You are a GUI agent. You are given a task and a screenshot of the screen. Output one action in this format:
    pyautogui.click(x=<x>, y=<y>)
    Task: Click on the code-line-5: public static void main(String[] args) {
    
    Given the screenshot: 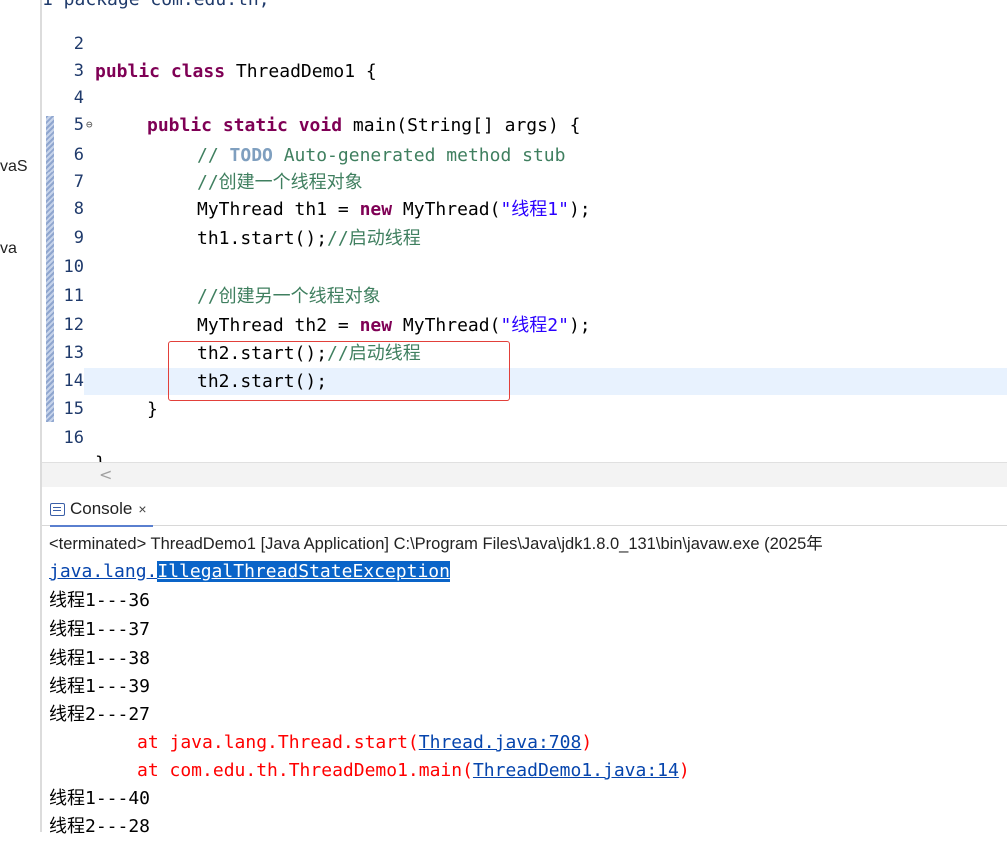 What is the action you would take?
    pyautogui.click(x=364, y=125)
    